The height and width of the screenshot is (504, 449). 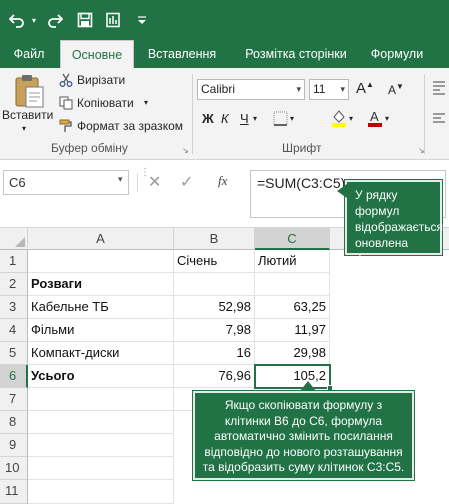 What do you see at coordinates (397, 54) in the screenshot?
I see `tab-formulas: Формули` at bounding box center [397, 54].